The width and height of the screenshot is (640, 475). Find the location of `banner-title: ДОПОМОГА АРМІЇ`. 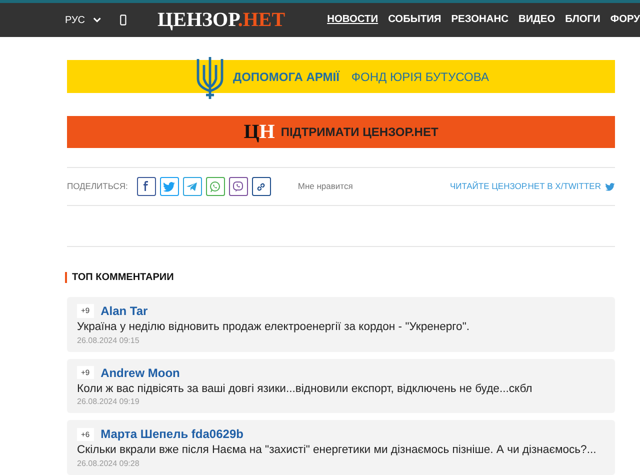

banner-title: ДОПОМОГА АРМІЇ is located at coordinates (286, 77).